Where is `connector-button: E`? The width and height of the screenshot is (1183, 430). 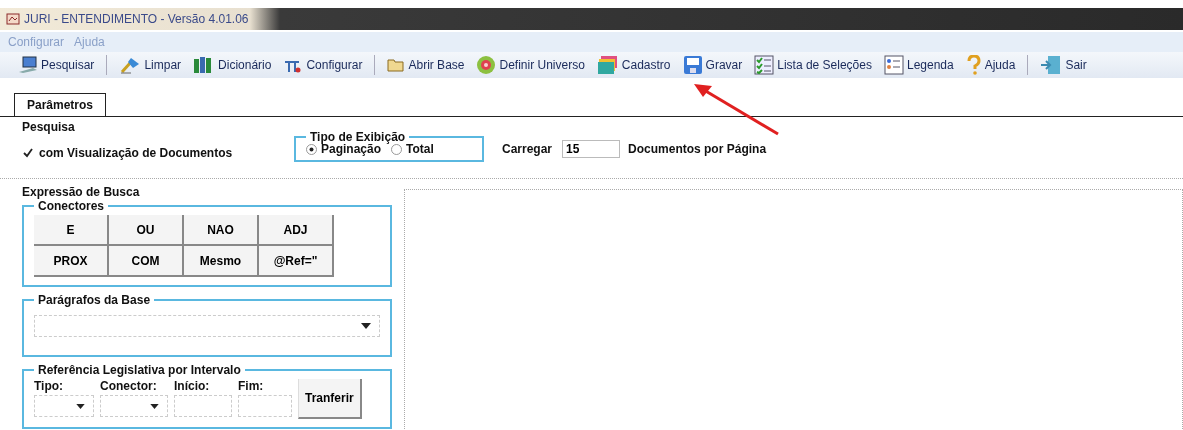 connector-button: E is located at coordinates (71, 230).